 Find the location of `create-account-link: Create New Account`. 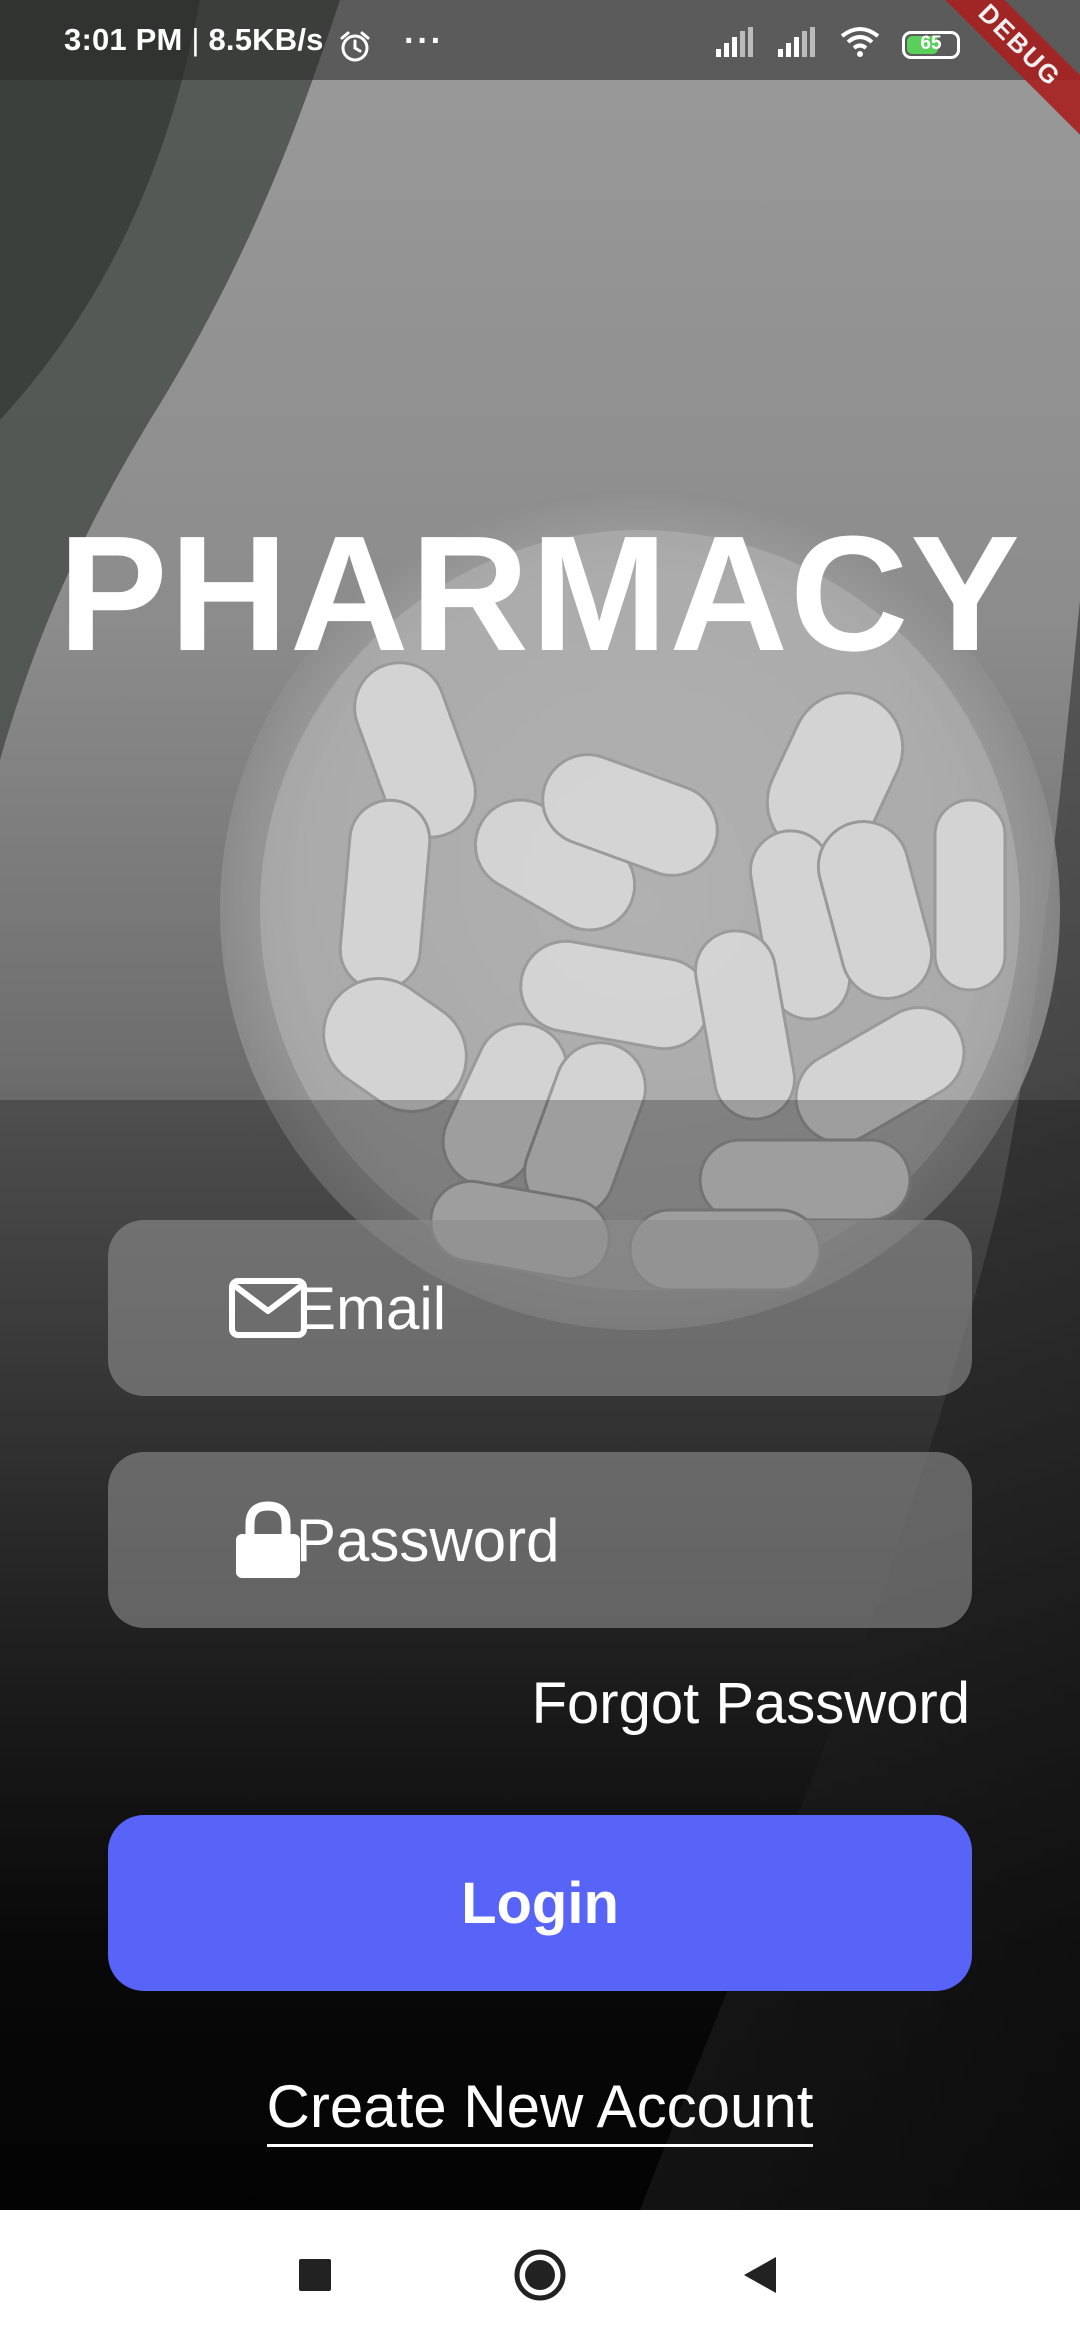

create-account-link: Create New Account is located at coordinates (540, 2110).